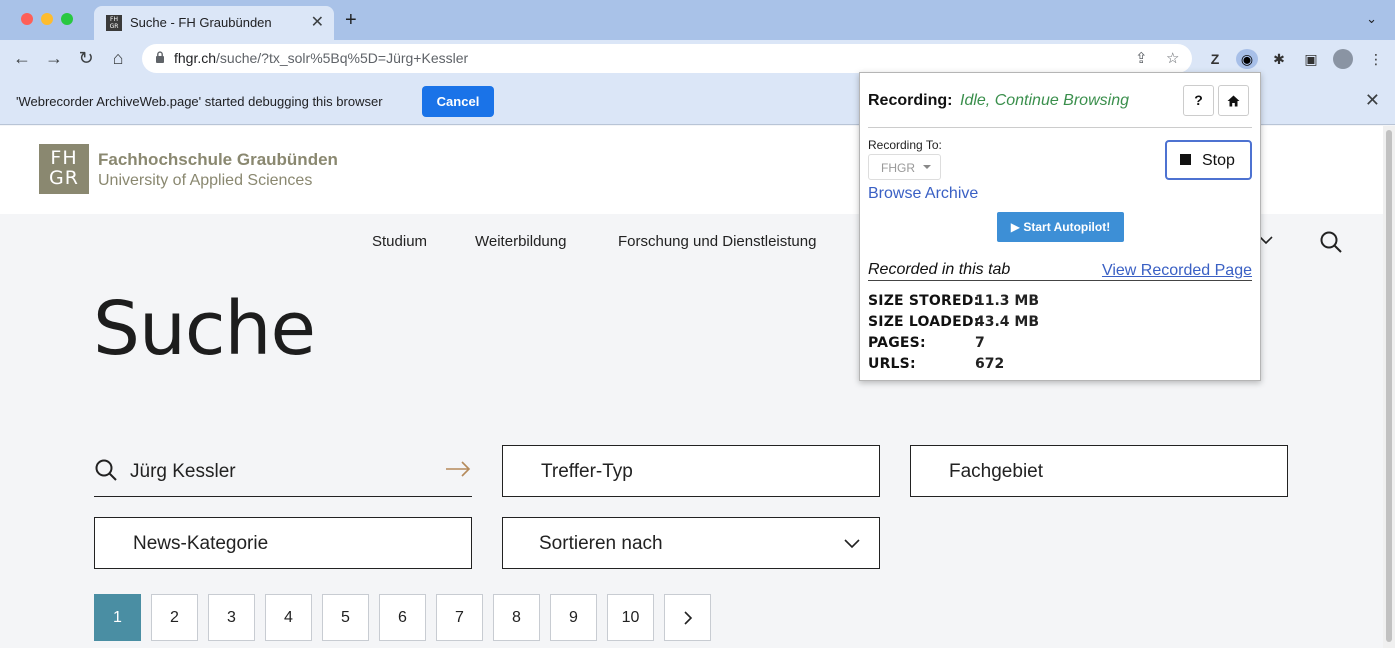 The image size is (1395, 648). Describe the element at coordinates (399, 241) in the screenshot. I see `nav-item-studium: Studium` at that location.